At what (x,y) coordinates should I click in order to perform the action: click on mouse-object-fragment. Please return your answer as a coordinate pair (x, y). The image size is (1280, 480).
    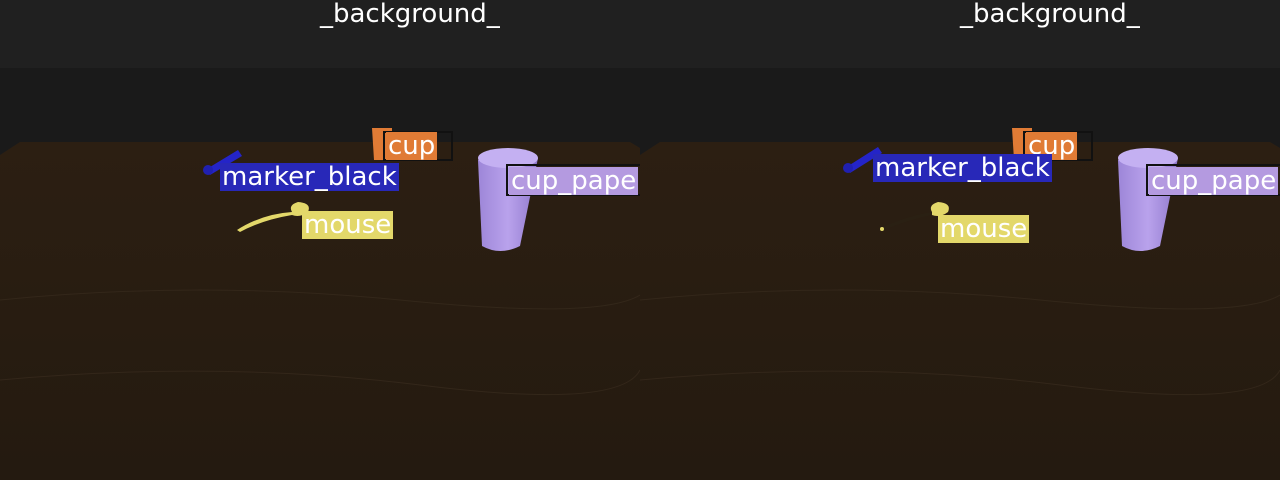
    Looking at the image, I should click on (882, 229).